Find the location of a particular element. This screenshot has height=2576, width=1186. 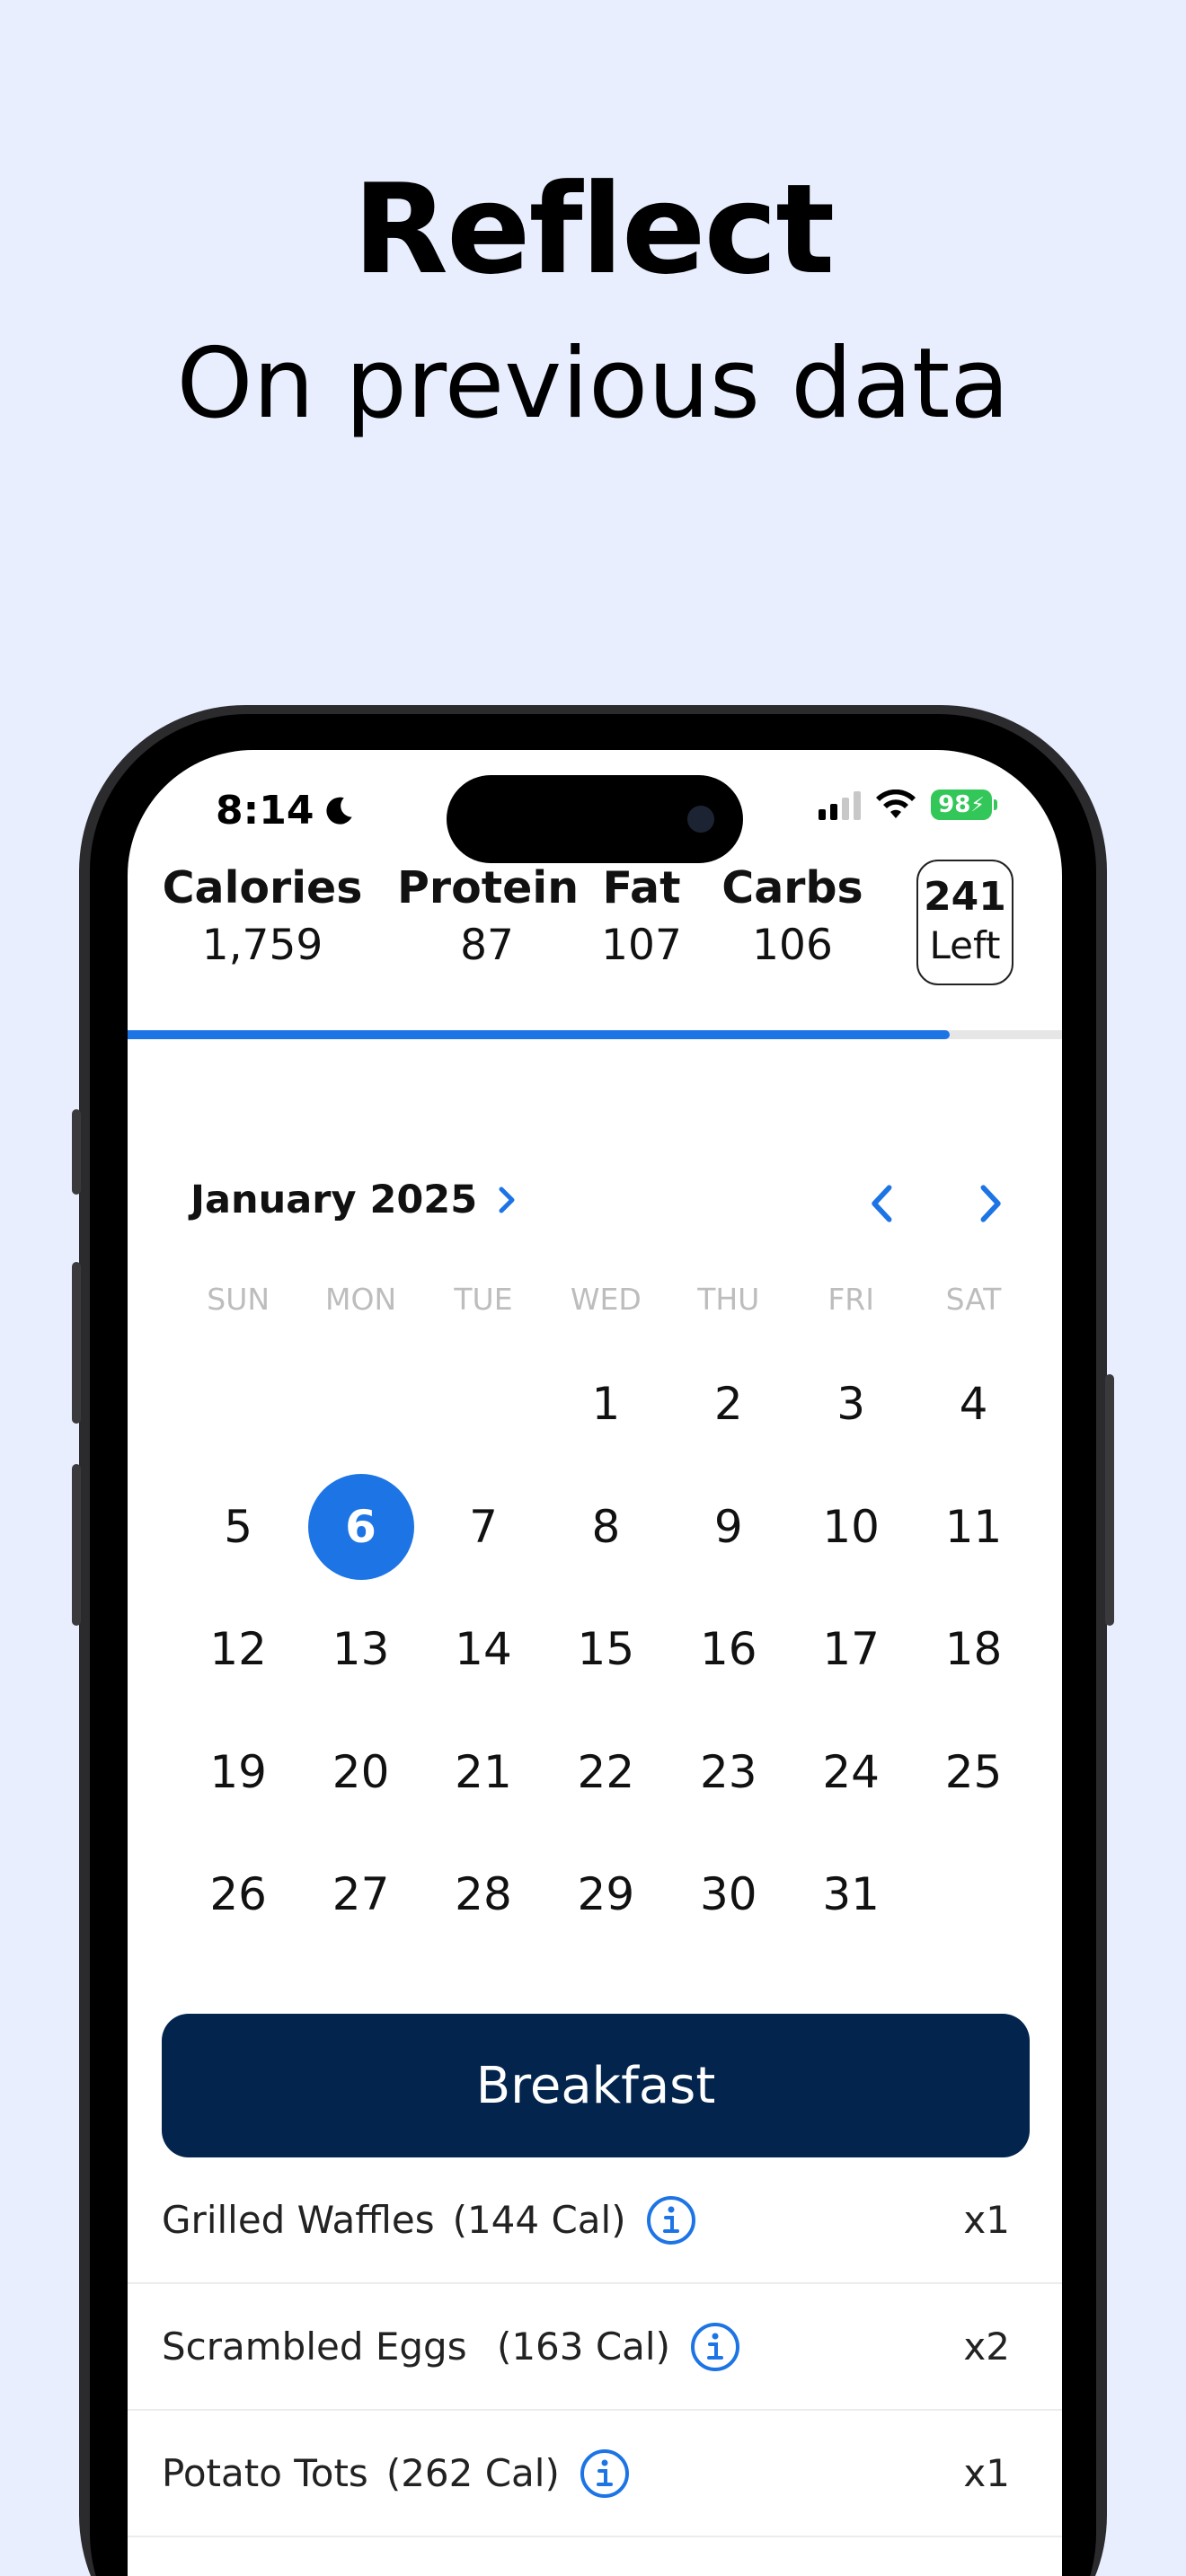

macro-label: Calories is located at coordinates (262, 887).